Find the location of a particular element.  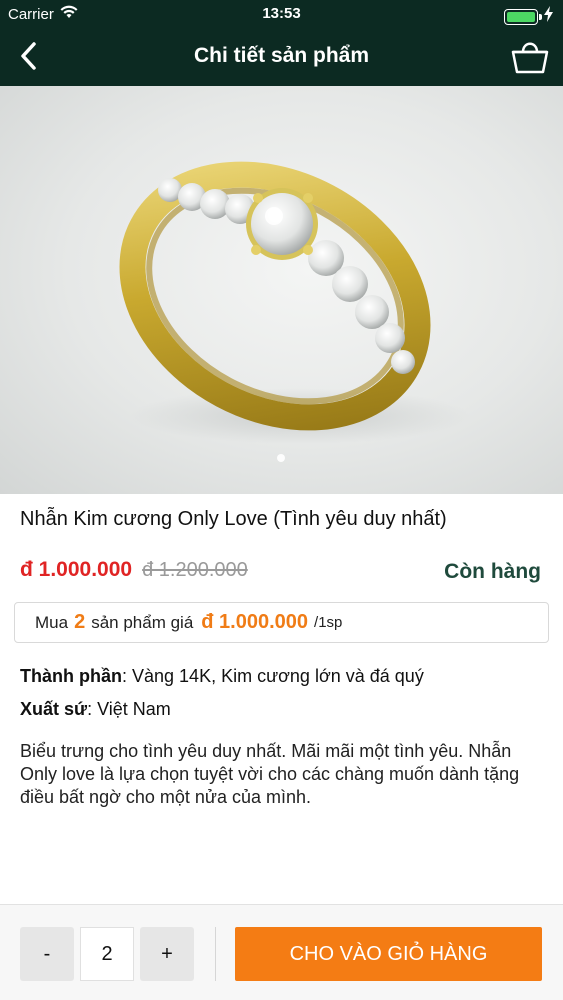

increase-quantity-button: + is located at coordinates (167, 954).